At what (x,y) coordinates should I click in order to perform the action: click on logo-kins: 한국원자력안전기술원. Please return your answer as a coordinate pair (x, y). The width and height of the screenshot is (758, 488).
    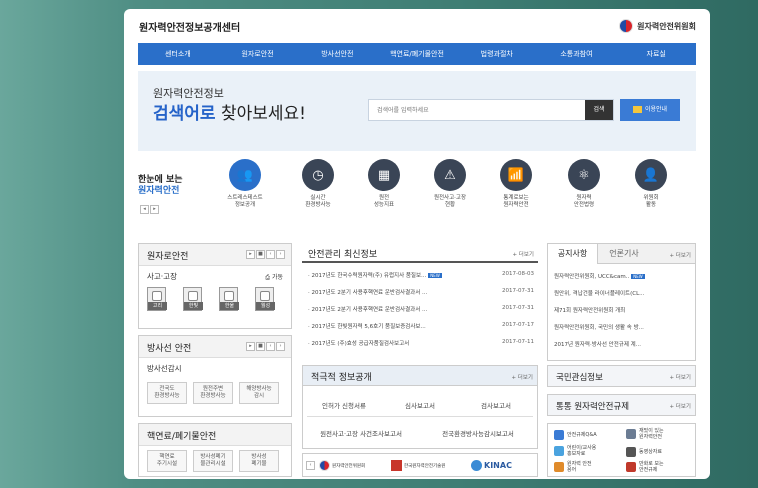
    Looking at the image, I should click on (418, 465).